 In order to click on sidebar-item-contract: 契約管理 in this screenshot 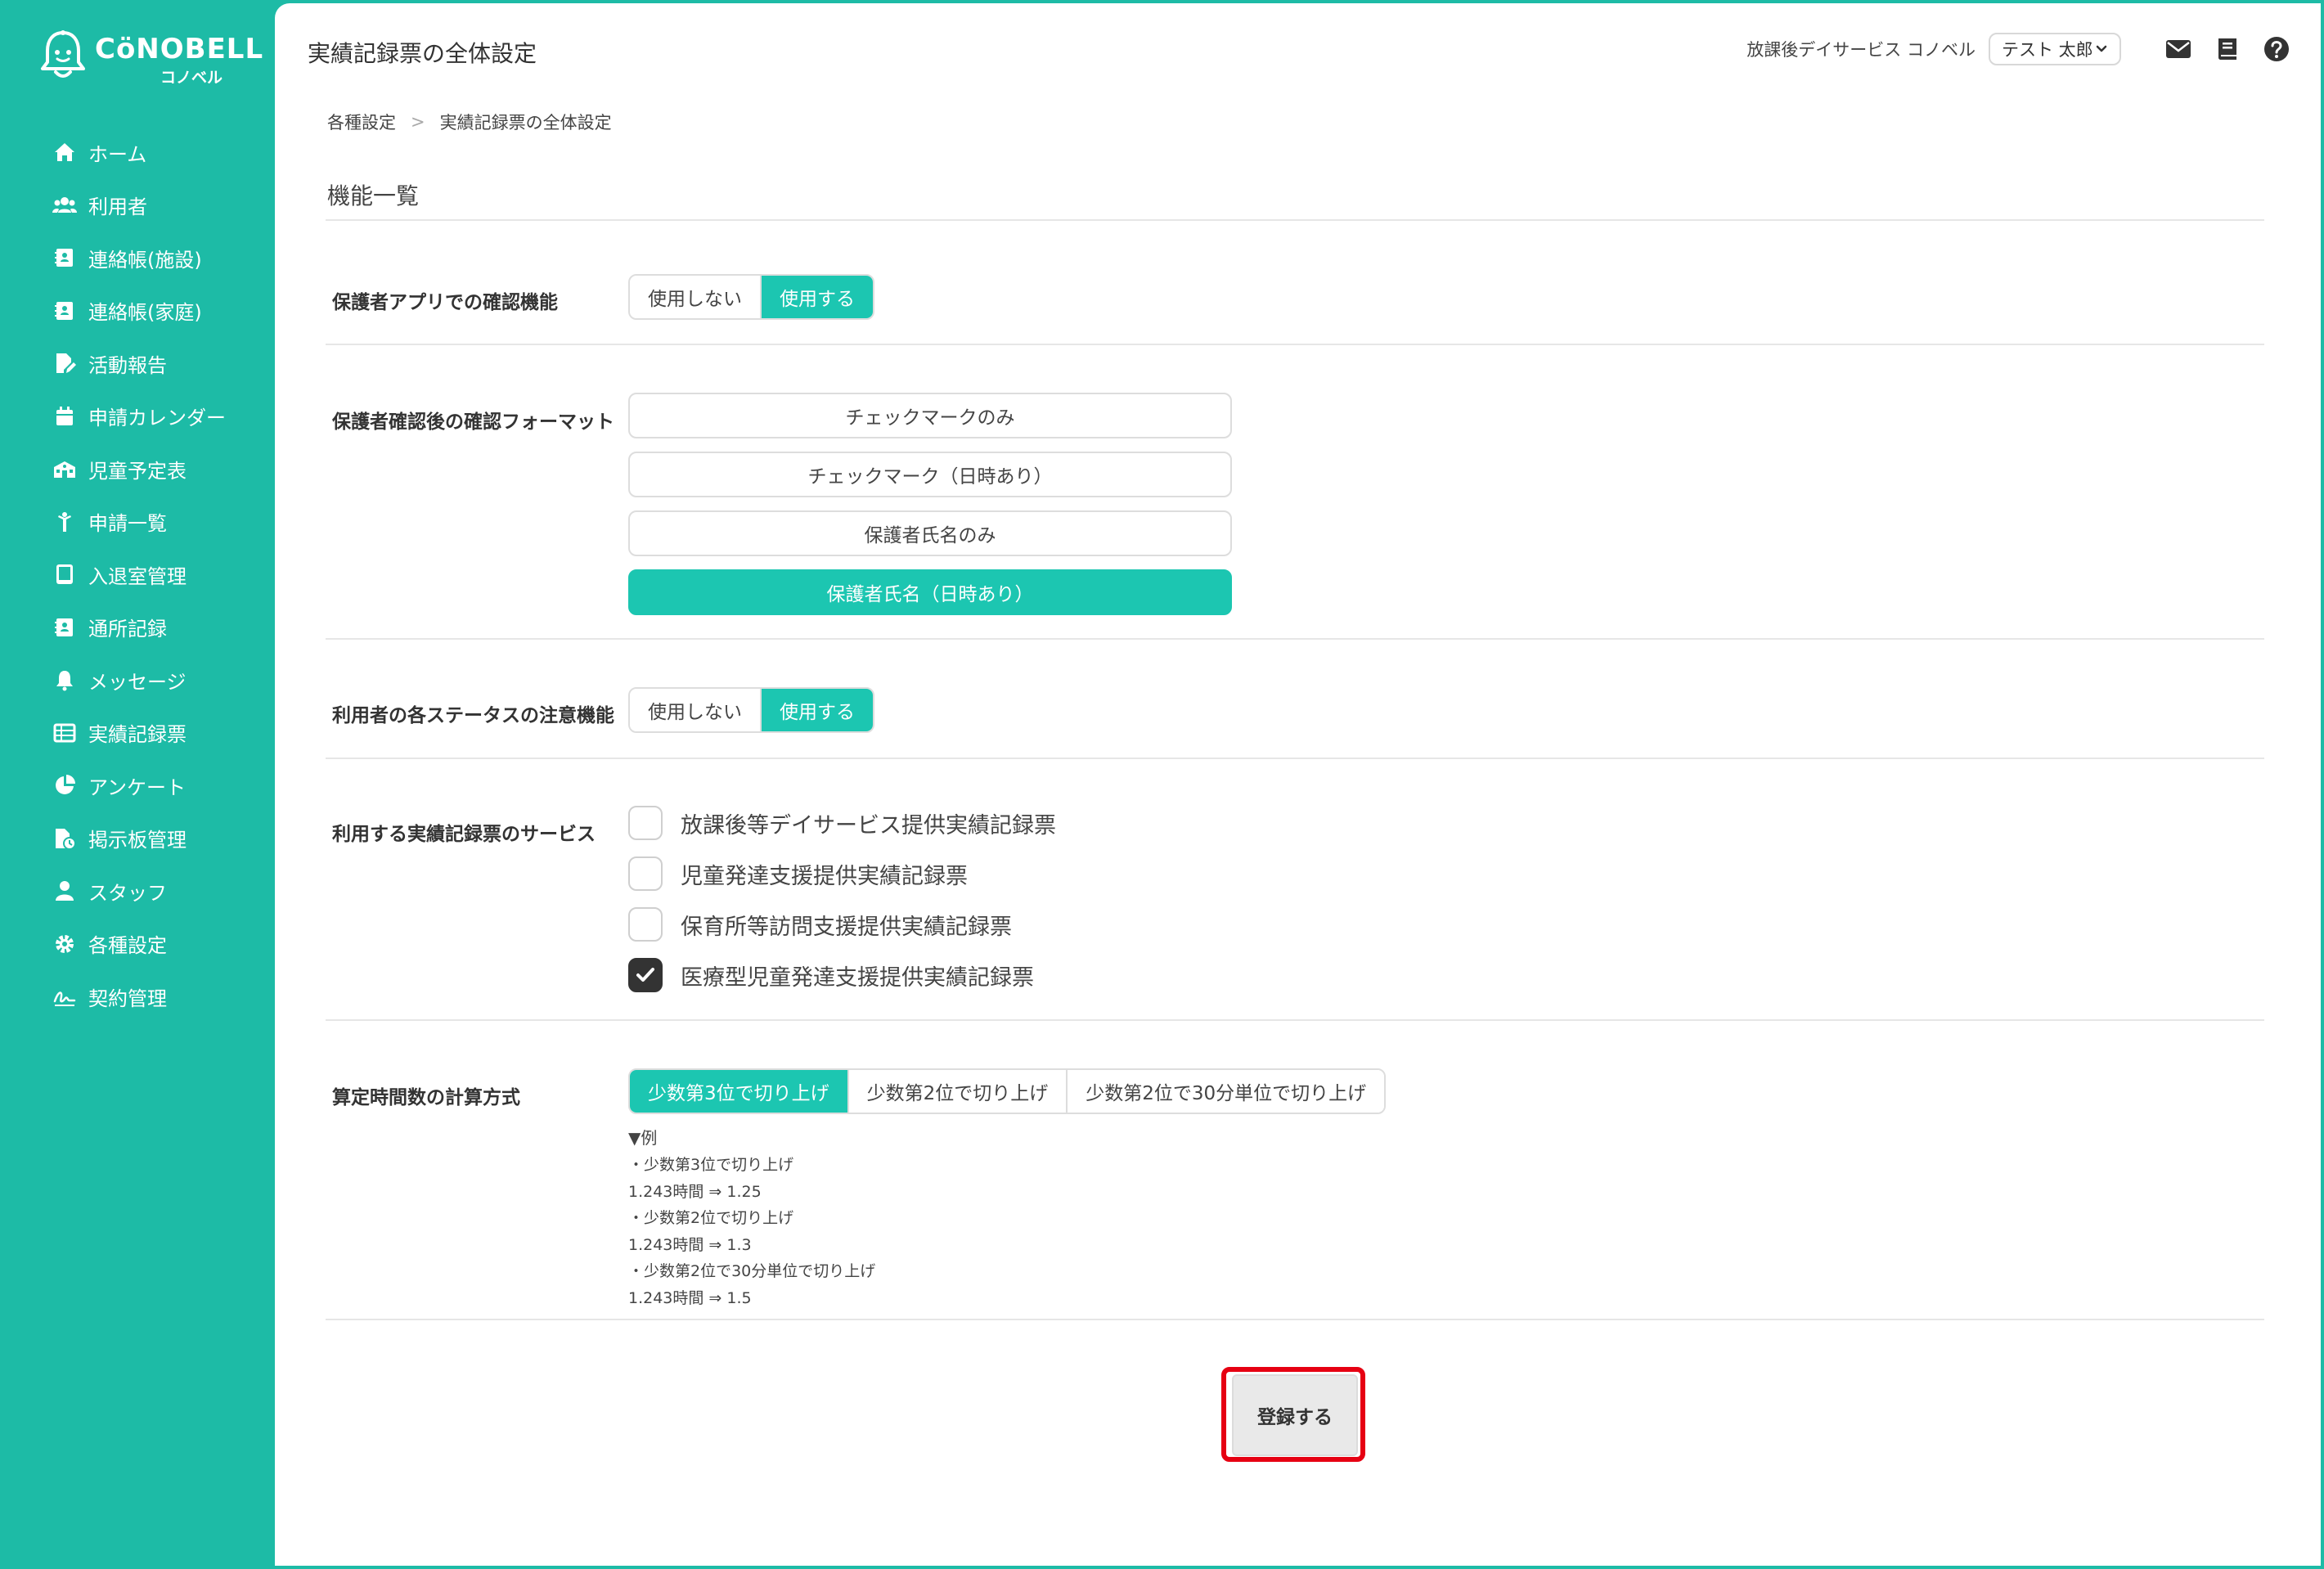, I will do `click(137, 996)`.